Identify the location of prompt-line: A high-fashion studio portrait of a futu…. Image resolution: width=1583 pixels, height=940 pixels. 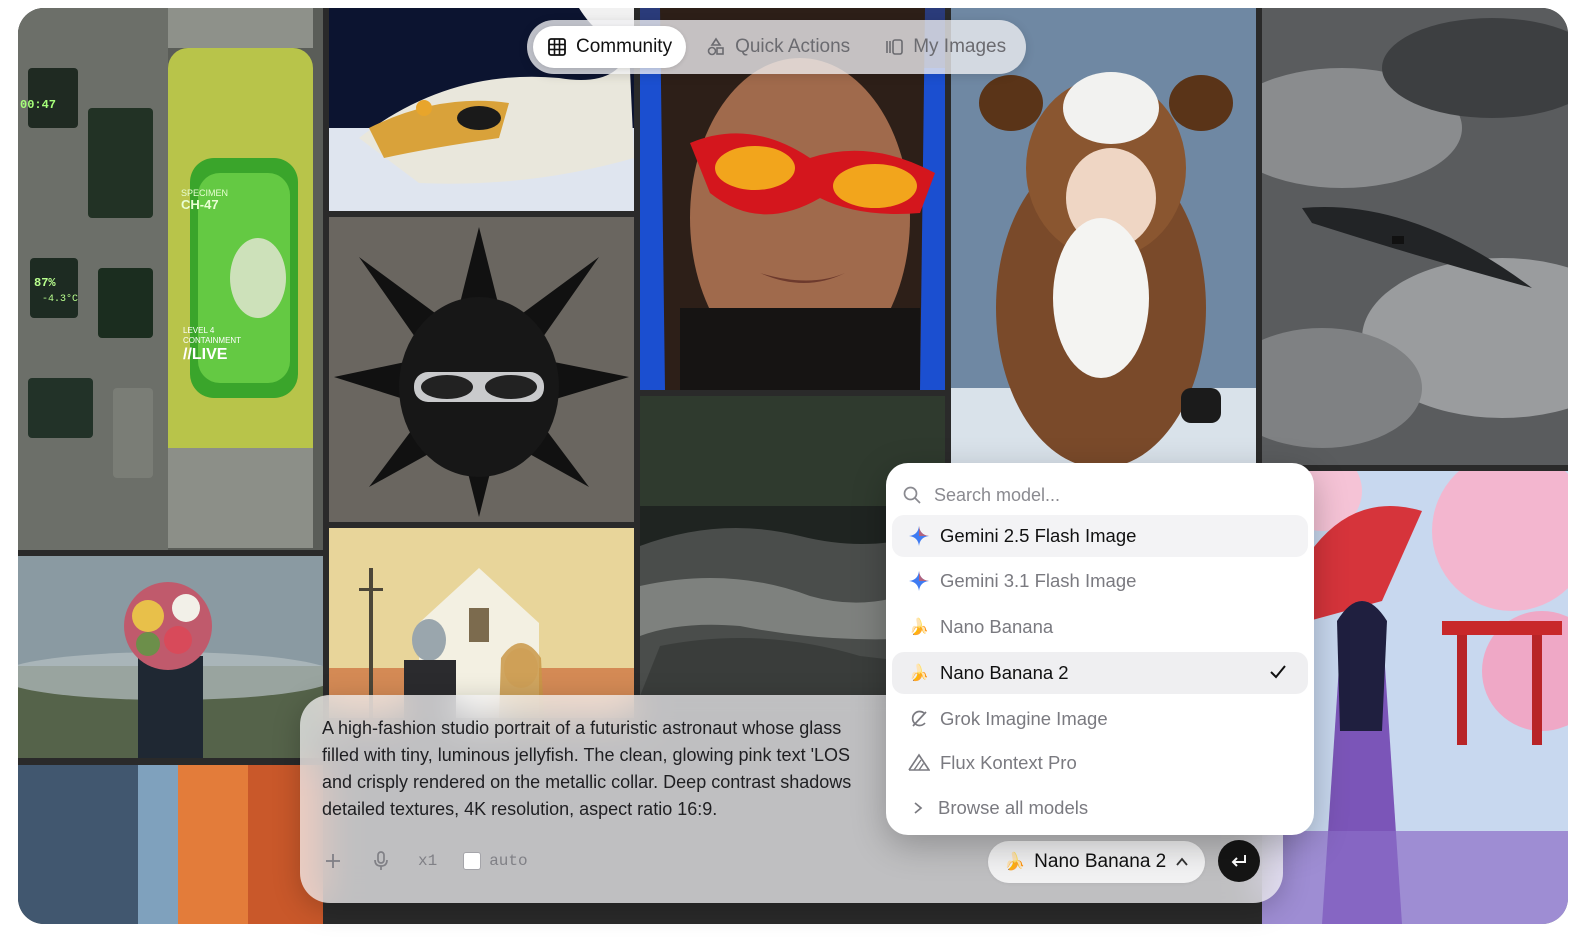
(582, 728).